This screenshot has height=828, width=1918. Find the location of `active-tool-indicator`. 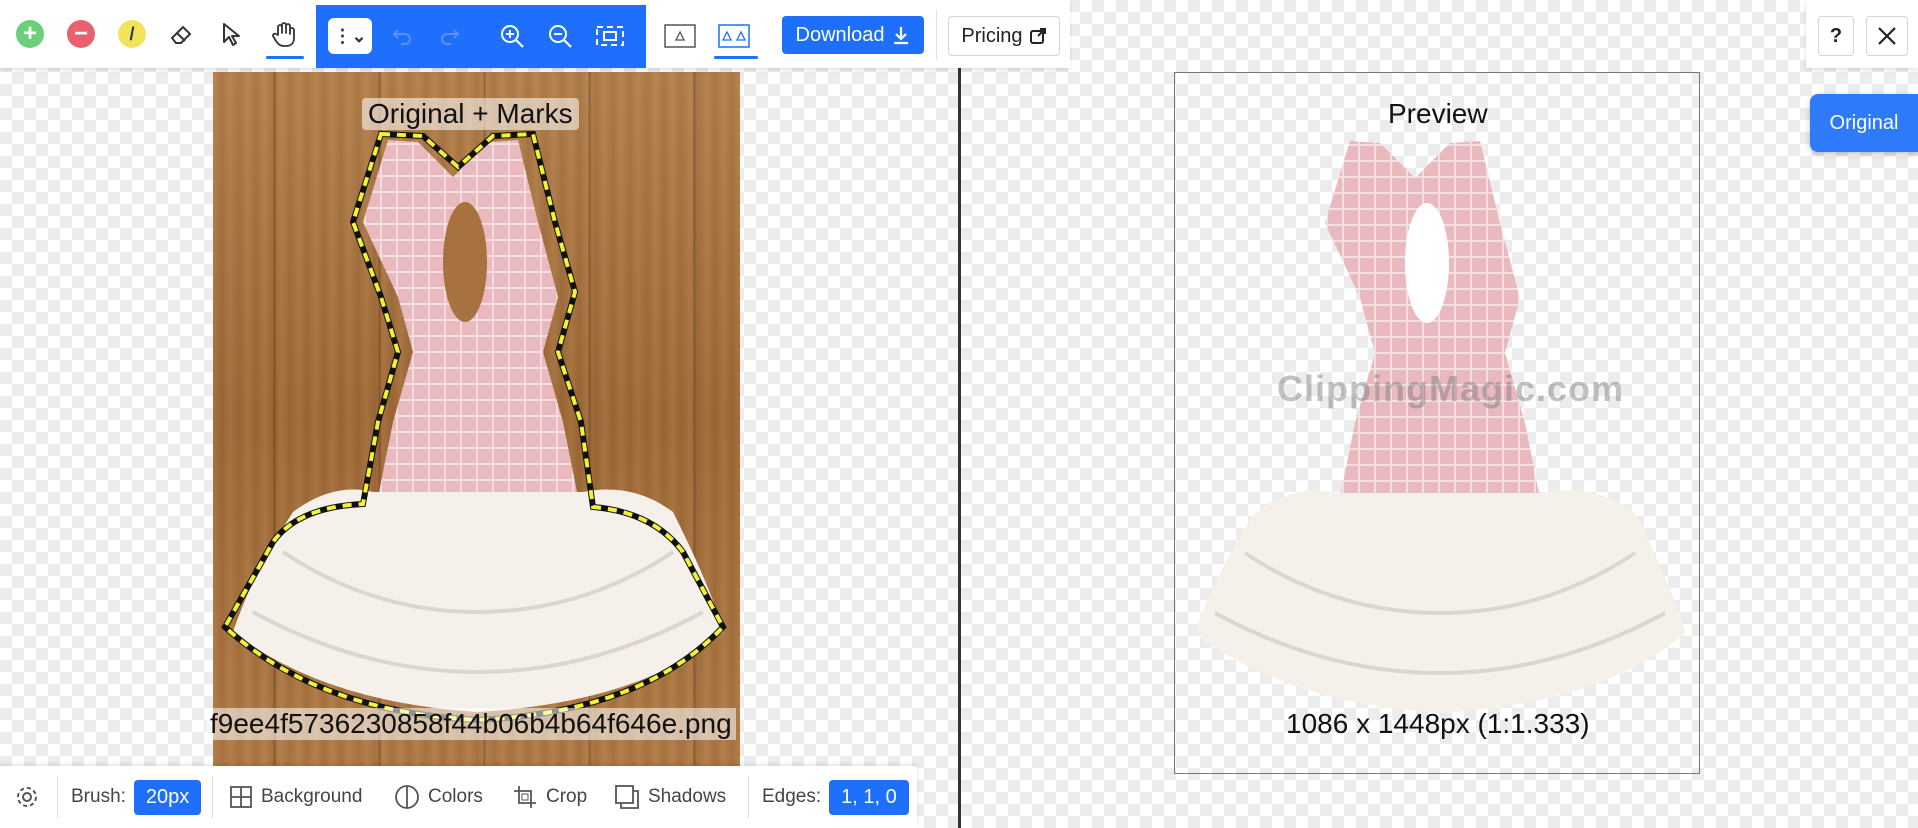

active-tool-indicator is located at coordinates (285, 57).